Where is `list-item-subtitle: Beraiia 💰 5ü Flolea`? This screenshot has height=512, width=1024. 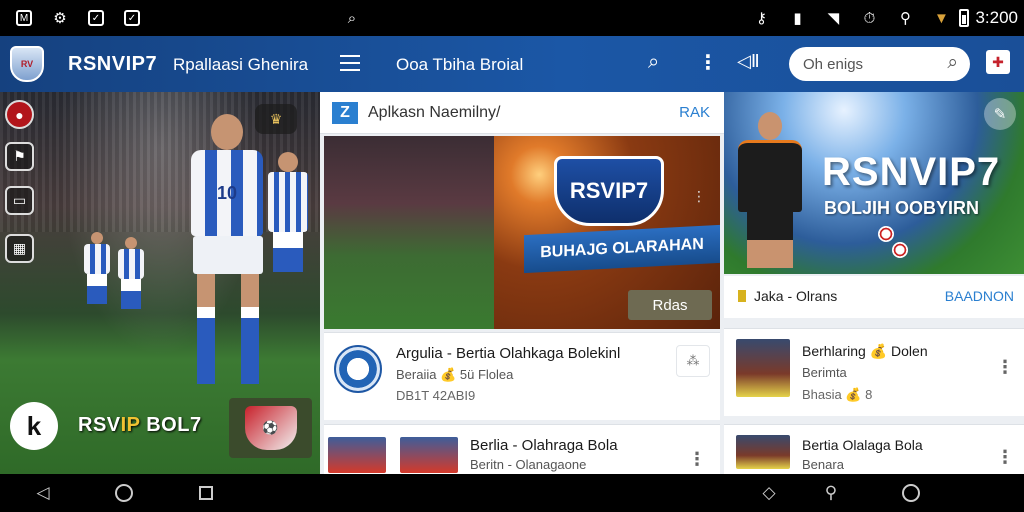
list-item-subtitle: Beraiia 💰 5ü Flolea is located at coordinates (455, 374).